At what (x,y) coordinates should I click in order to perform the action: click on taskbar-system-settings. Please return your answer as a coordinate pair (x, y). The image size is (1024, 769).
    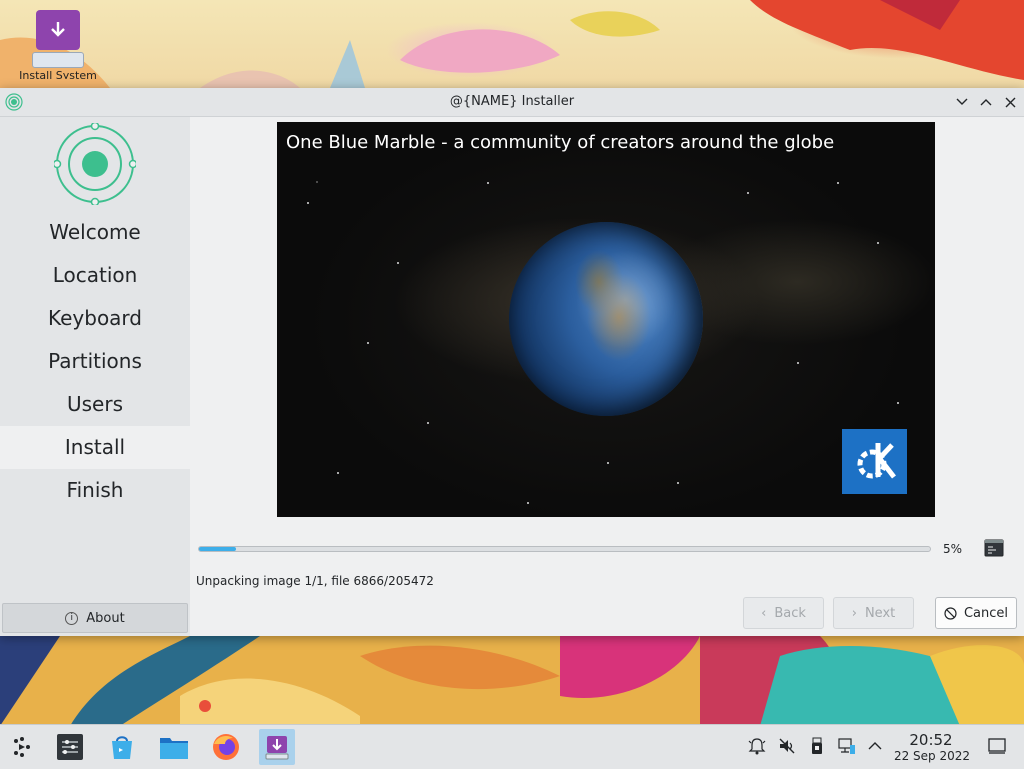
    Looking at the image, I should click on (70, 747).